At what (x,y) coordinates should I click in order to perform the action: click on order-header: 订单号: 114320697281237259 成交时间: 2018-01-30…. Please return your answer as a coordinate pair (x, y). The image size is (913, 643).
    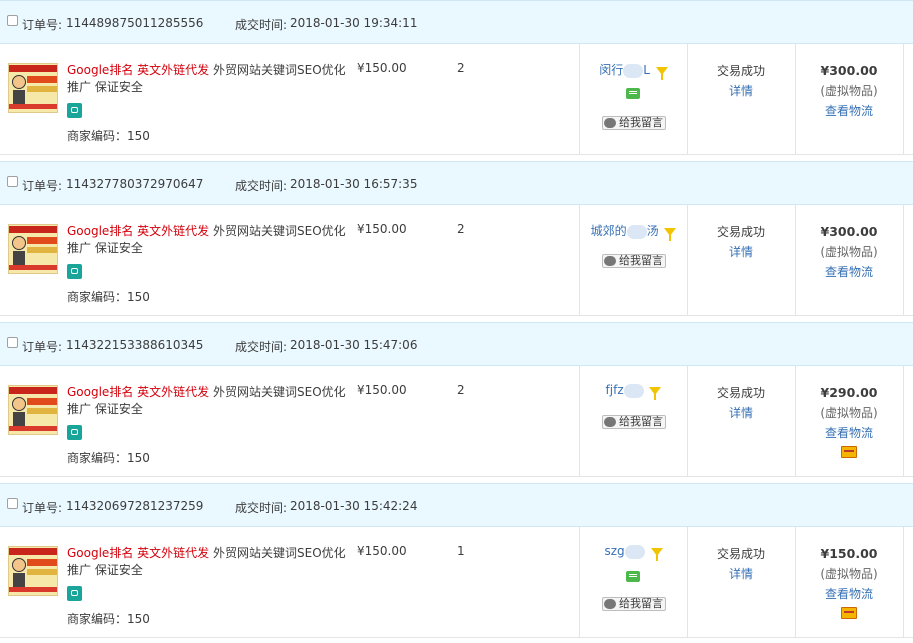
    Looking at the image, I should click on (456, 505).